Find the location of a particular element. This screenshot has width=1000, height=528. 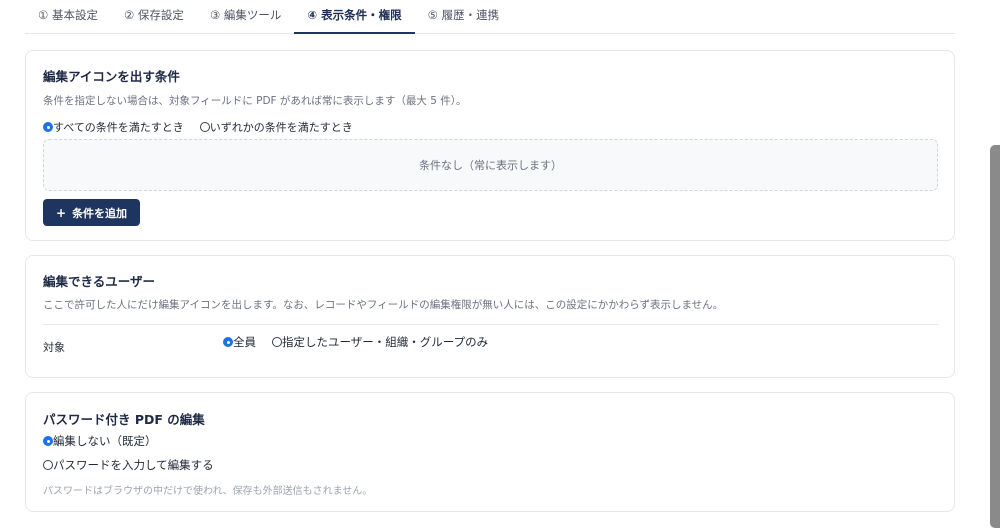

tab-display-conditions: ④ 表示条件・権限 is located at coordinates (354, 17).